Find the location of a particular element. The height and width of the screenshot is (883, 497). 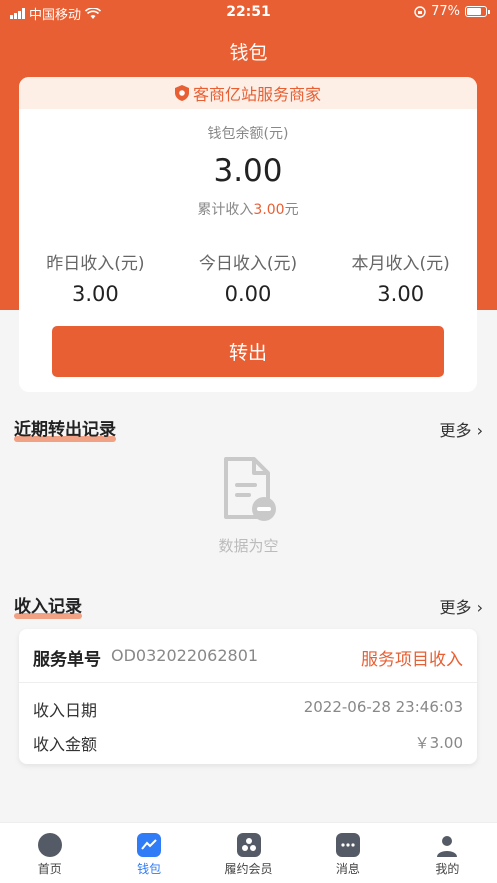

income-stats: 昨日收入(元) 3.00 今日收入(元) 0.00 本月收入(元) 3.00 is located at coordinates (248, 277).